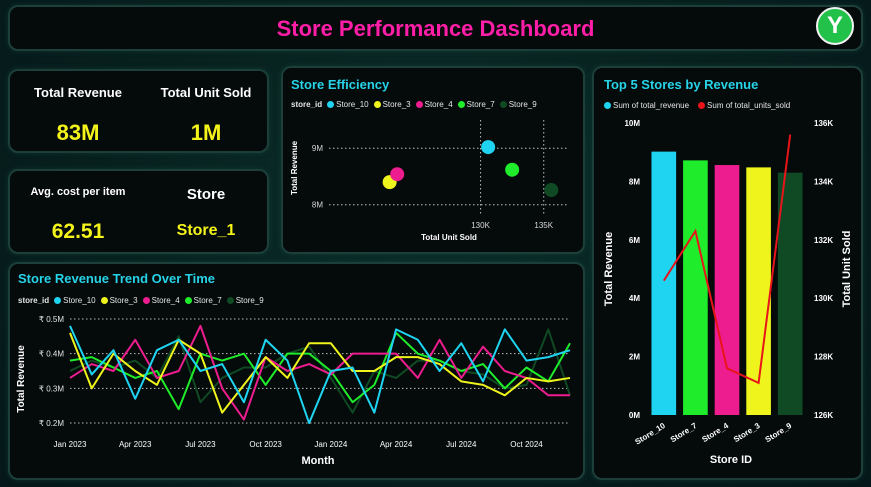  What do you see at coordinates (294, 167) in the screenshot?
I see `scatter-y-axis-label: Total Revenue` at bounding box center [294, 167].